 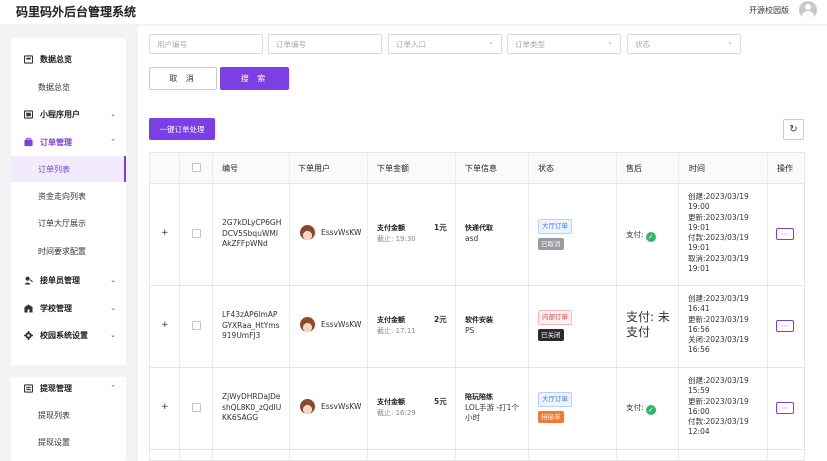 I want to click on deadline: 截止: 16:29, so click(x=396, y=412).